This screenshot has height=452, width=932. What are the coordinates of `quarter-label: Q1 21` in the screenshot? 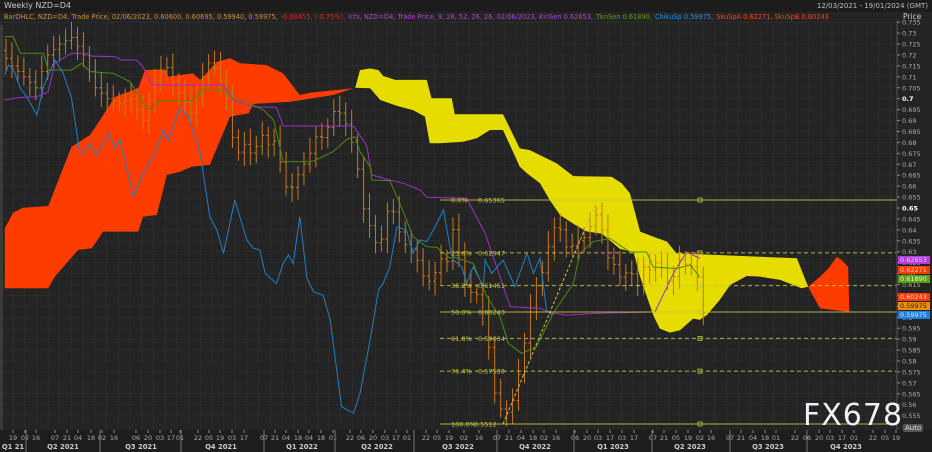 It's located at (13, 447).